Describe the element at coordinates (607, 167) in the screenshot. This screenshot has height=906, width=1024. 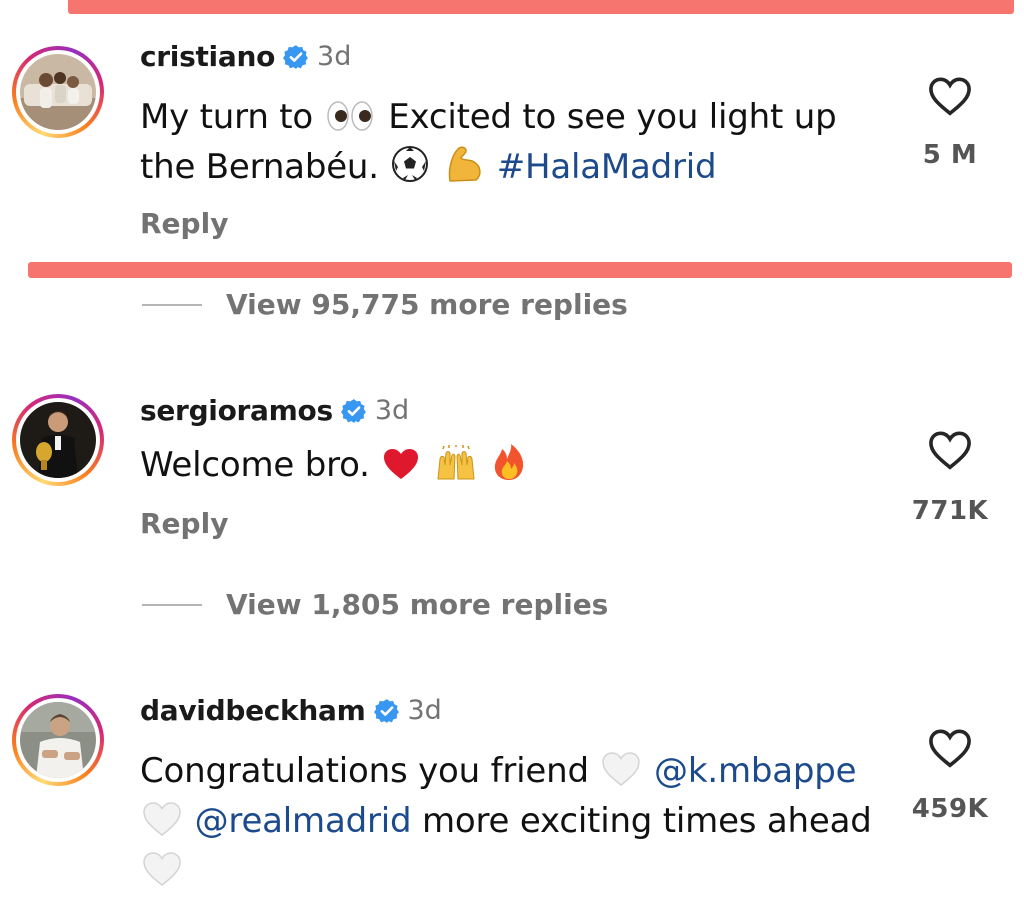
I see `hashtag-link: #HalaMadrid` at that location.